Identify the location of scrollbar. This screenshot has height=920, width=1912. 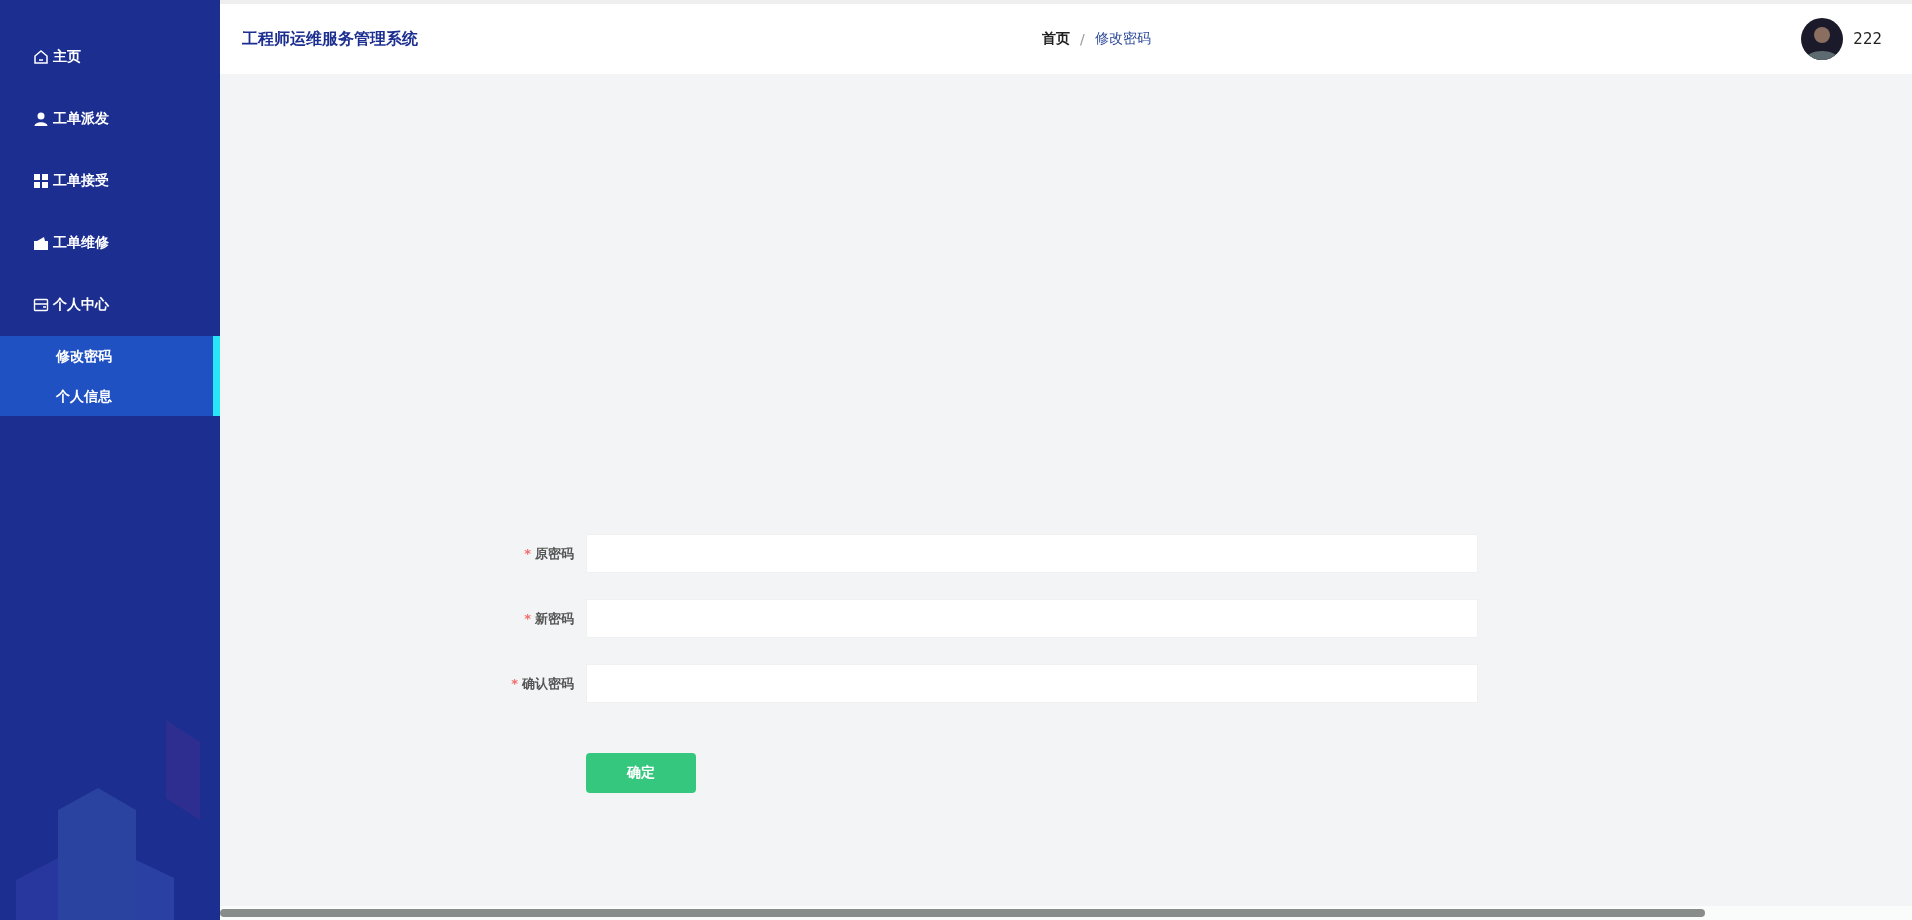
(962, 913).